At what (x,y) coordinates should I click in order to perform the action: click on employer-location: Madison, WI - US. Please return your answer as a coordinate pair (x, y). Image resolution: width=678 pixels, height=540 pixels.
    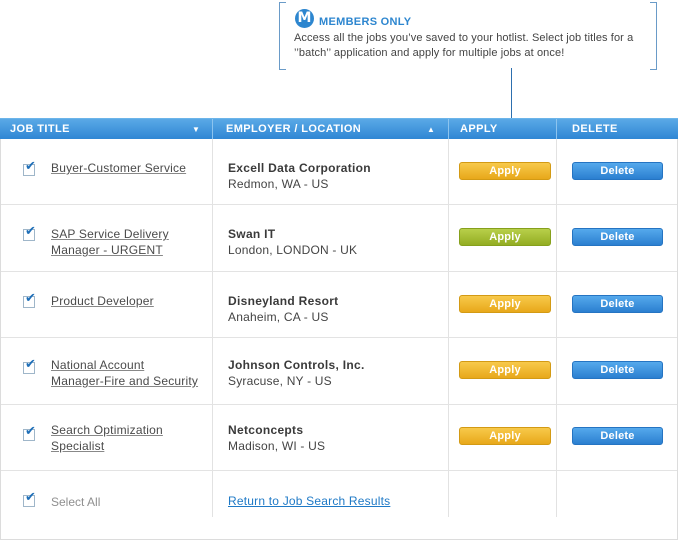
    Looking at the image, I should click on (277, 446).